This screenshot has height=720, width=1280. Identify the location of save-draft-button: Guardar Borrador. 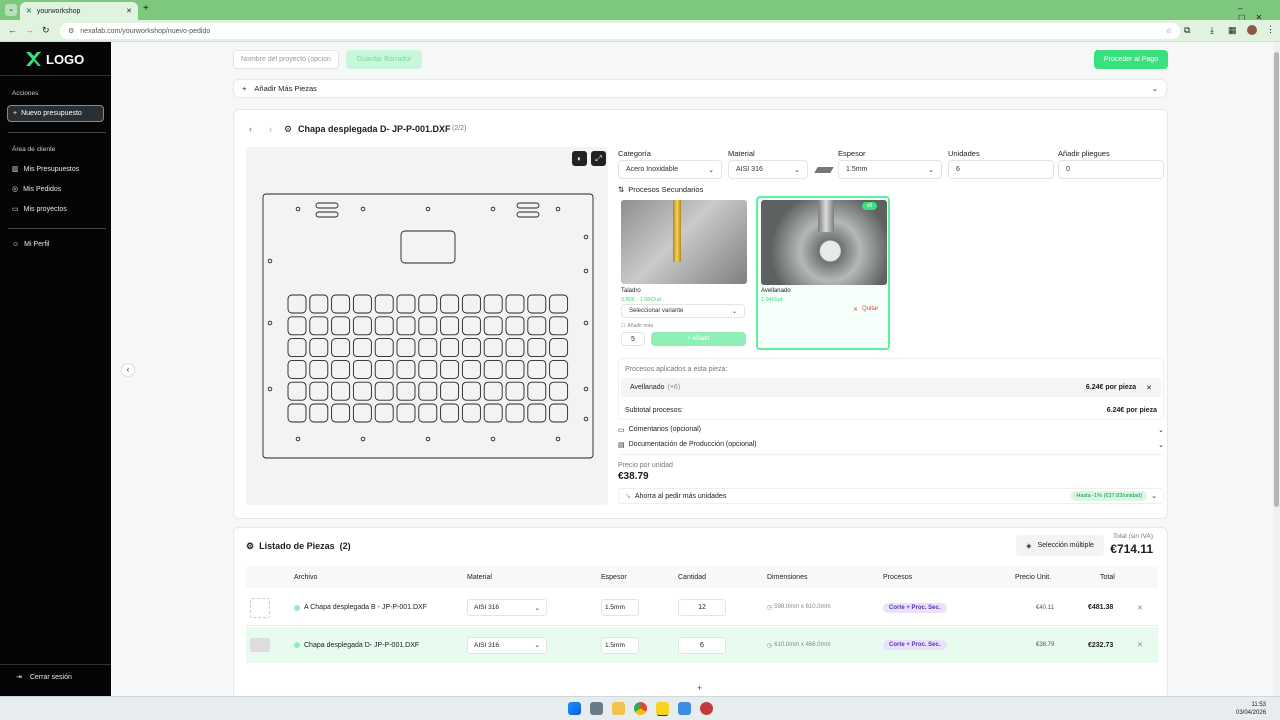
(384, 59).